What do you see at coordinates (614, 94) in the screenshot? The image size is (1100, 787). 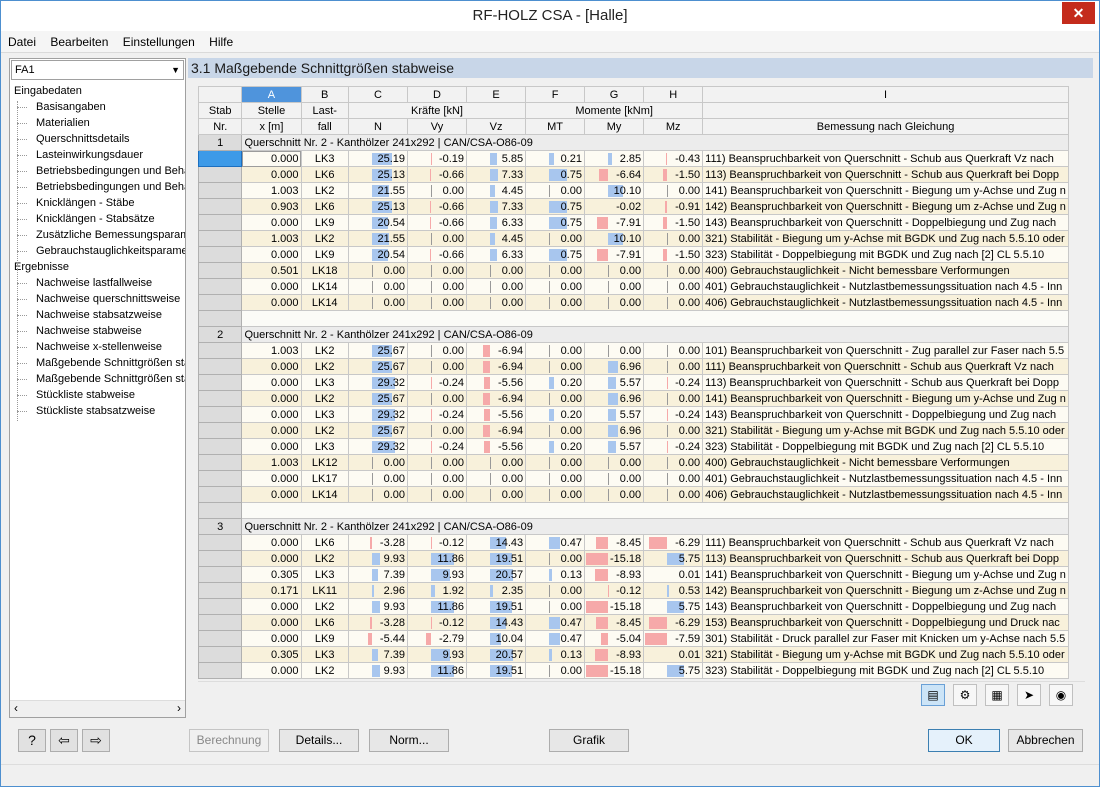 I see `col-letter-g: G` at bounding box center [614, 94].